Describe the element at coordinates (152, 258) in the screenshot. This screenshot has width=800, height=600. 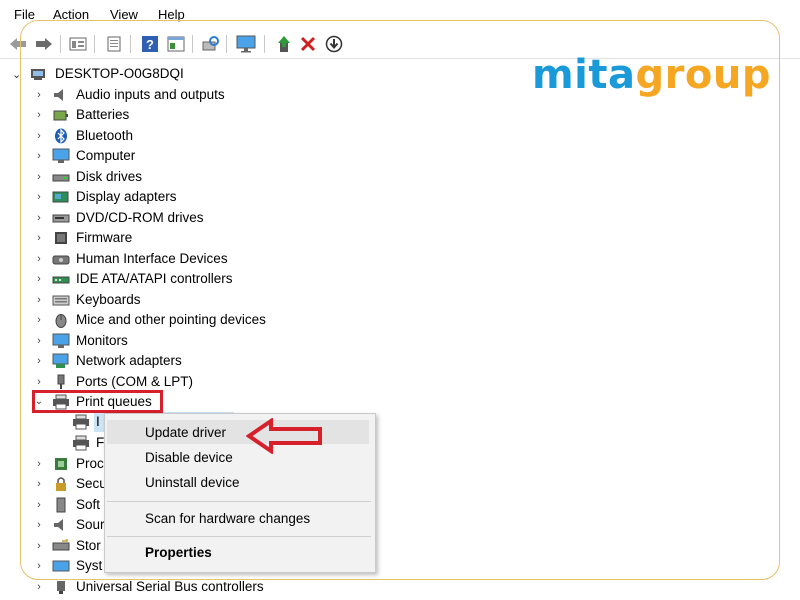
I see `tree-item-label: Human Interface Devices` at that location.